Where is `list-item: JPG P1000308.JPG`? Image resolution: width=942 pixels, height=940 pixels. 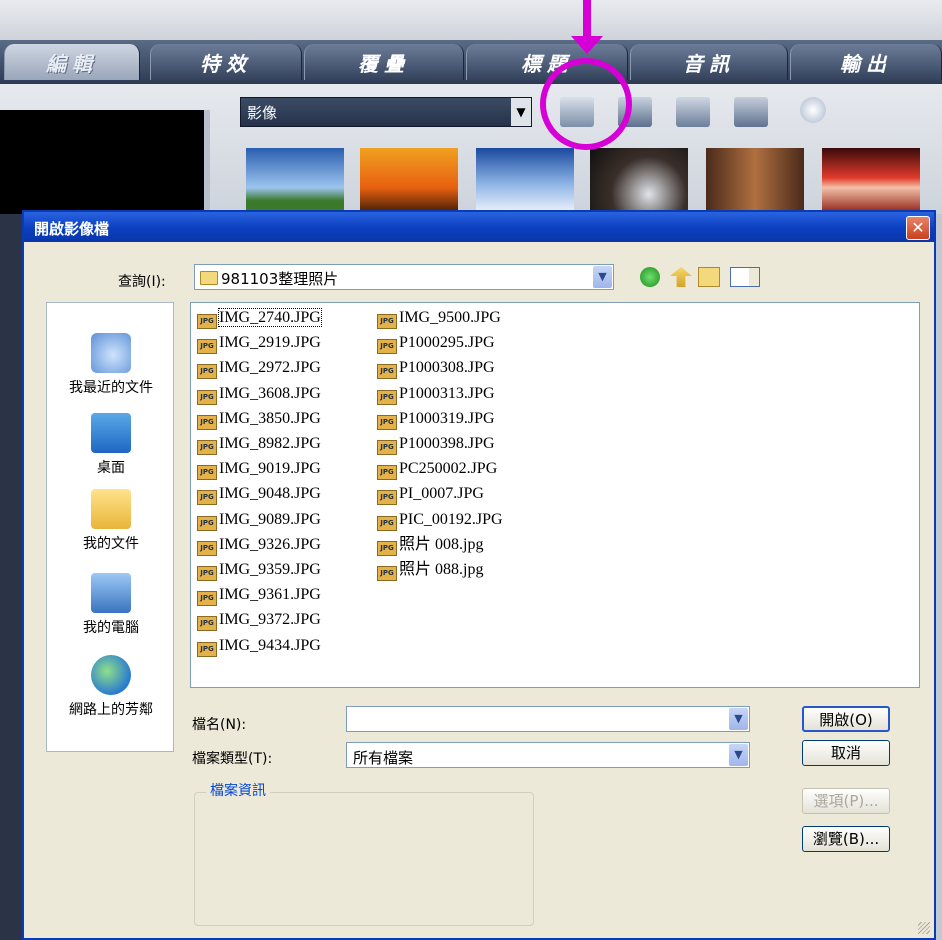
list-item: JPG P1000308.JPG is located at coordinates (436, 368).